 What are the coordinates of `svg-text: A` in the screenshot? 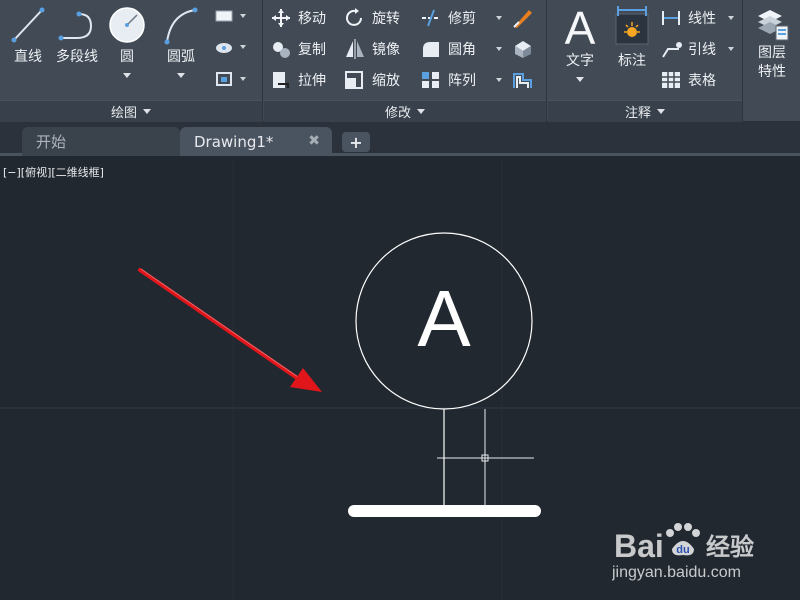 It's located at (580, 27).